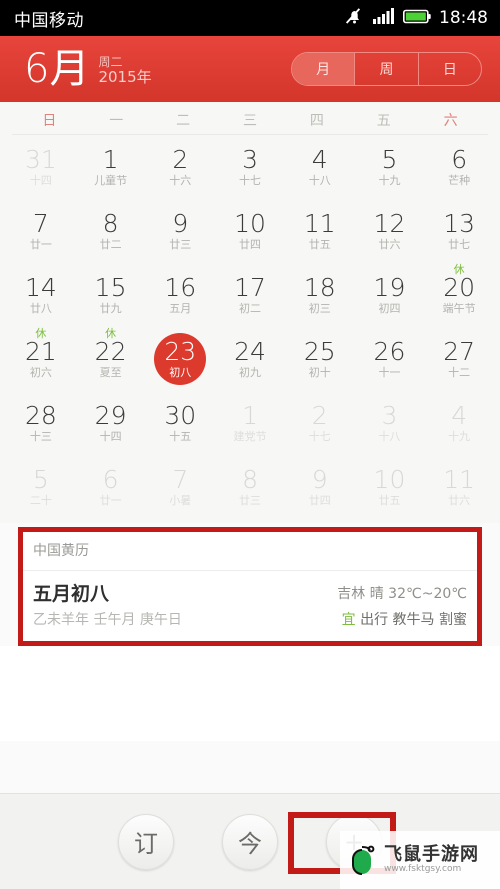 The width and height of the screenshot is (500, 889). What do you see at coordinates (459, 308) in the screenshot?
I see `day-lunar-label: 端午节` at bounding box center [459, 308].